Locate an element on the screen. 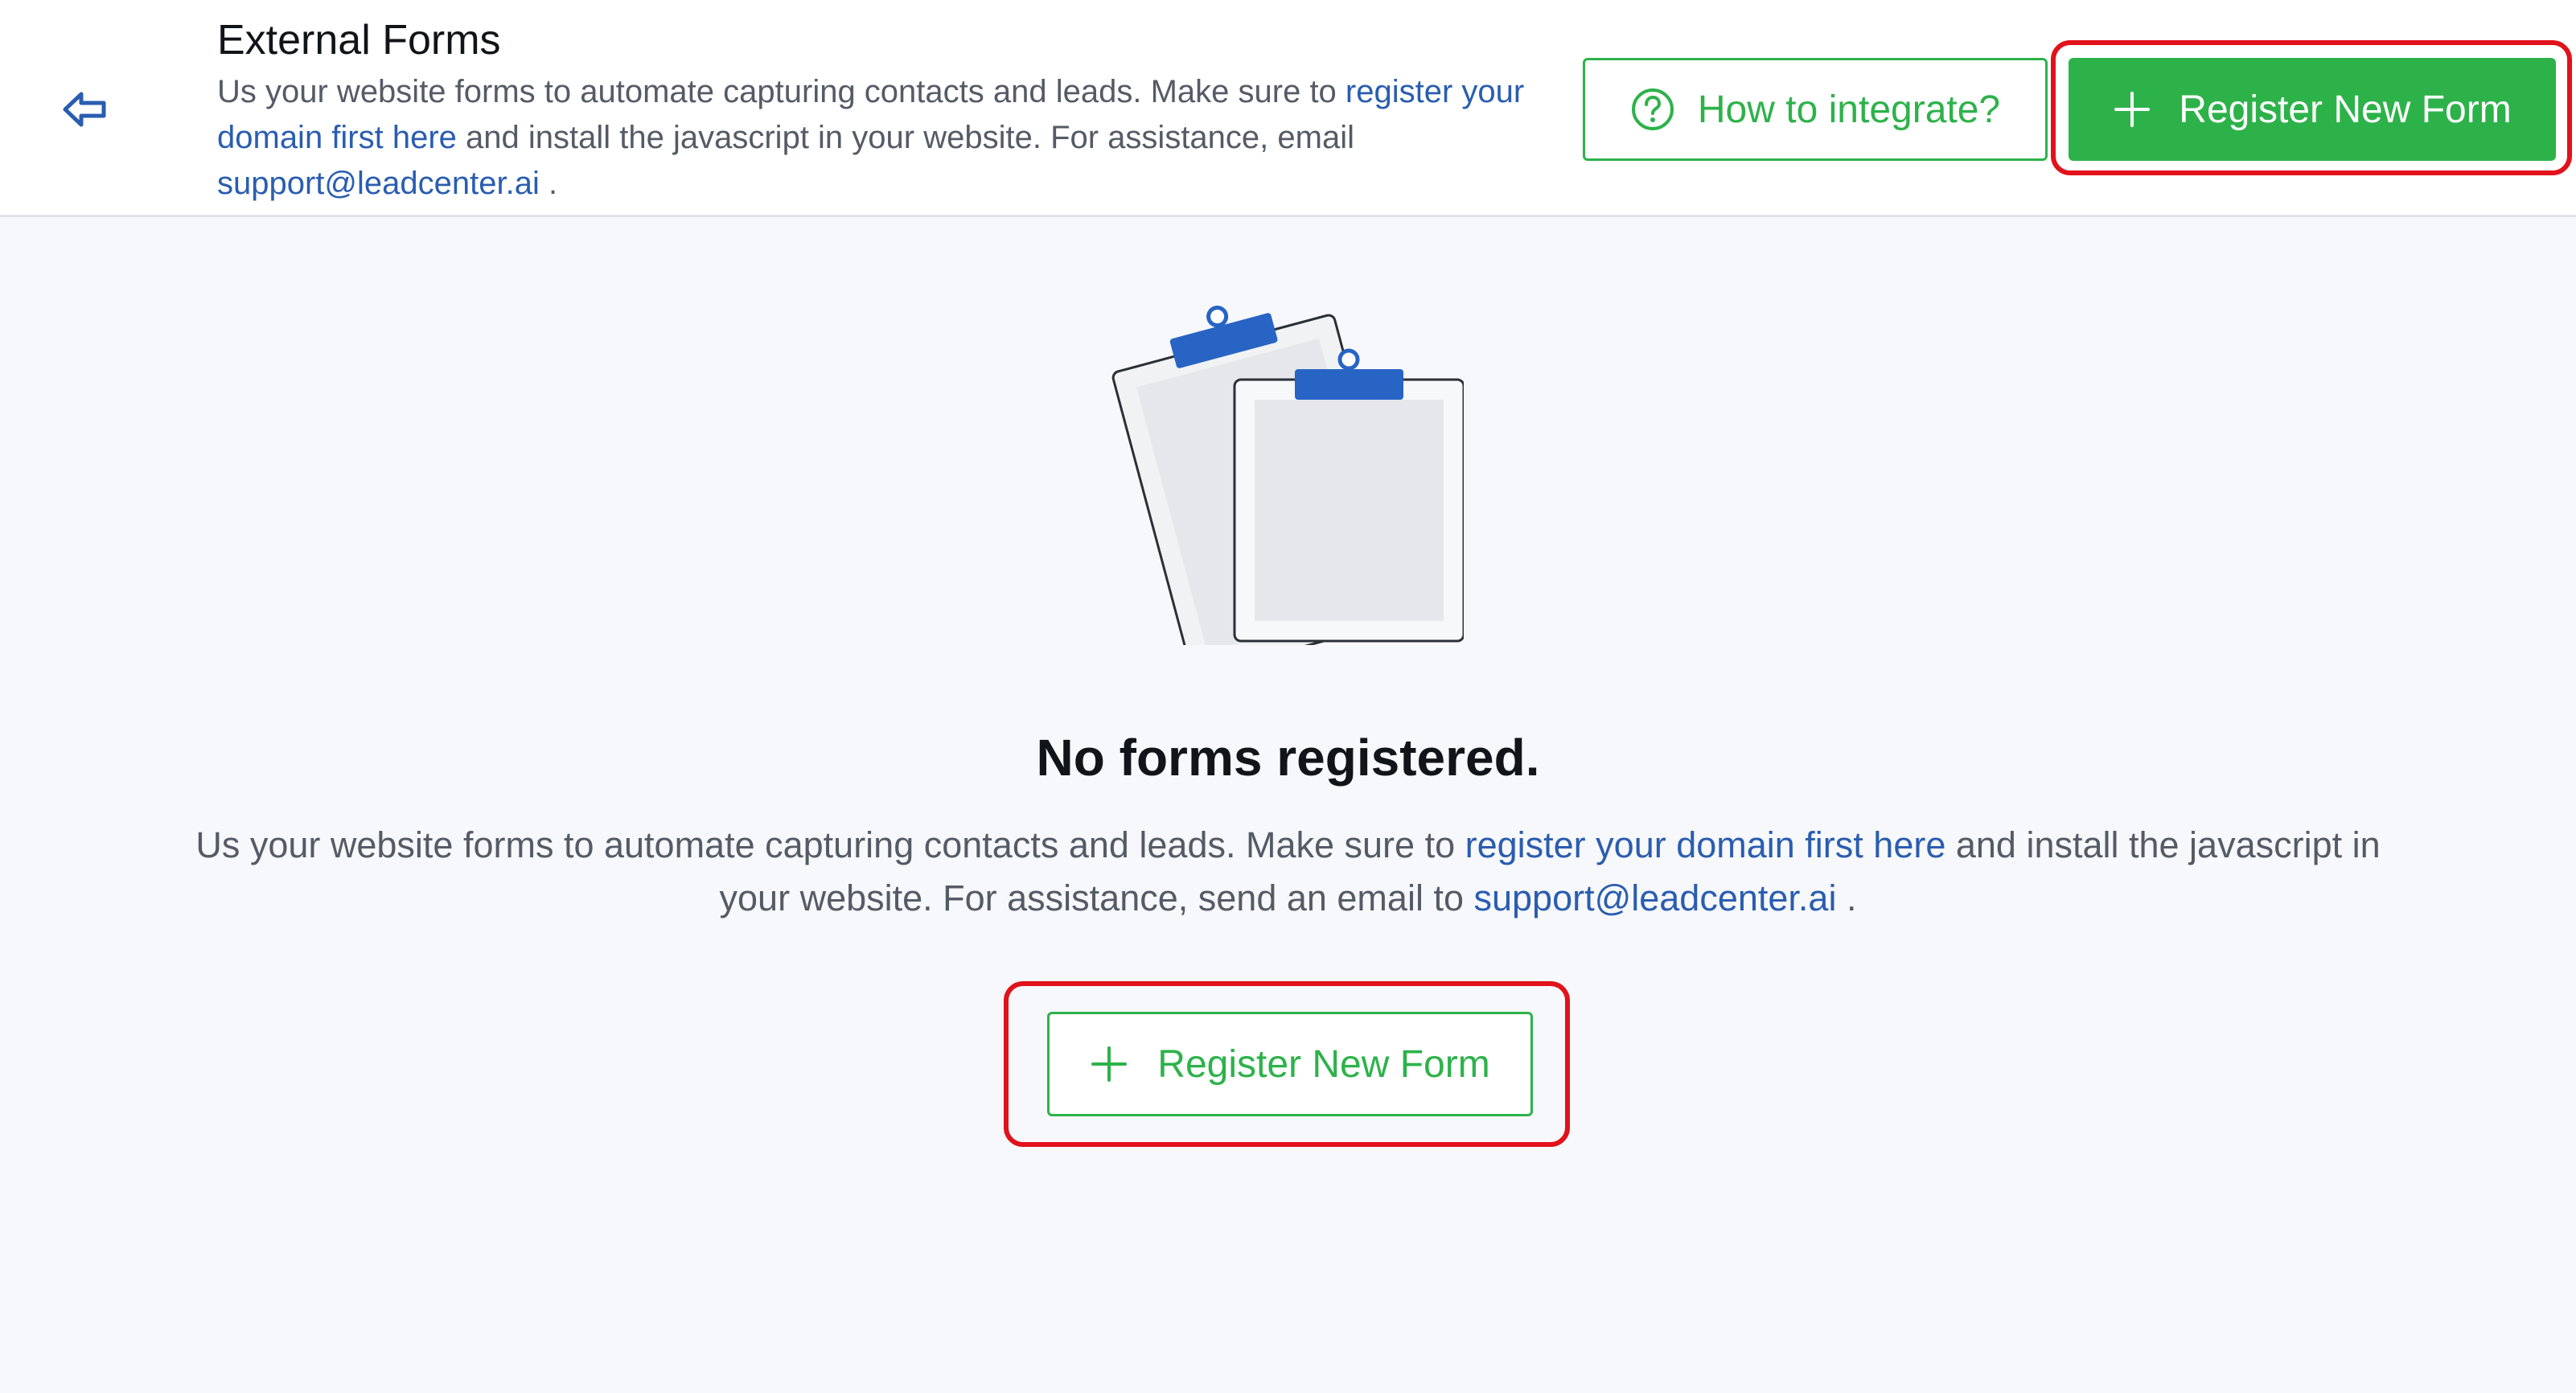 This screenshot has width=2576, height=1393. how-to-integrate-button: How to integrate? is located at coordinates (1815, 109).